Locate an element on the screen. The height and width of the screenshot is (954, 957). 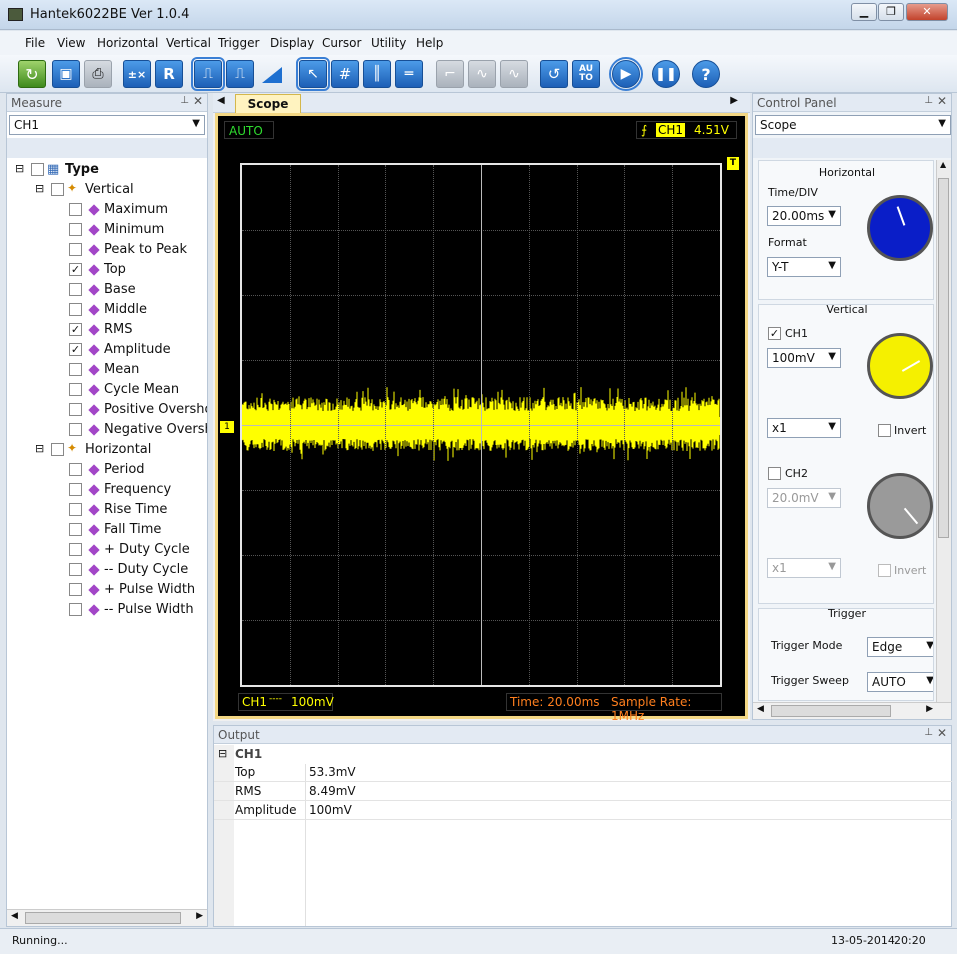
ch1-invert-checkbox is located at coordinates (884, 430).